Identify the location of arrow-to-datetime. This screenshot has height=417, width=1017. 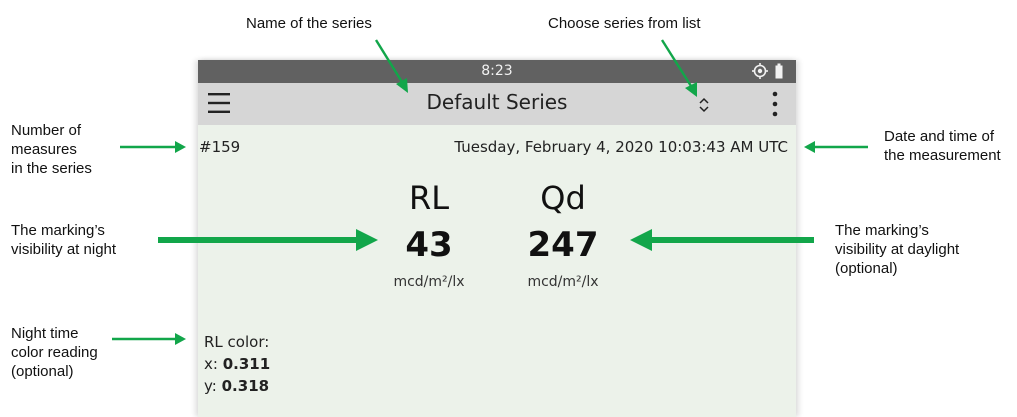
(836, 147).